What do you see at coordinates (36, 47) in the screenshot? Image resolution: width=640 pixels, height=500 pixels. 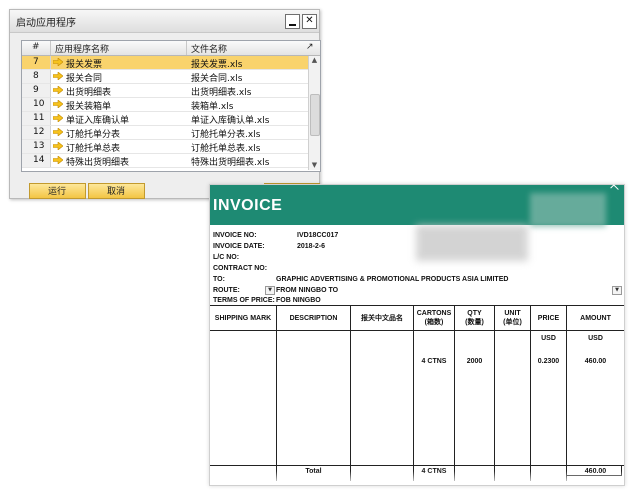 I see `col-header-no: #` at bounding box center [36, 47].